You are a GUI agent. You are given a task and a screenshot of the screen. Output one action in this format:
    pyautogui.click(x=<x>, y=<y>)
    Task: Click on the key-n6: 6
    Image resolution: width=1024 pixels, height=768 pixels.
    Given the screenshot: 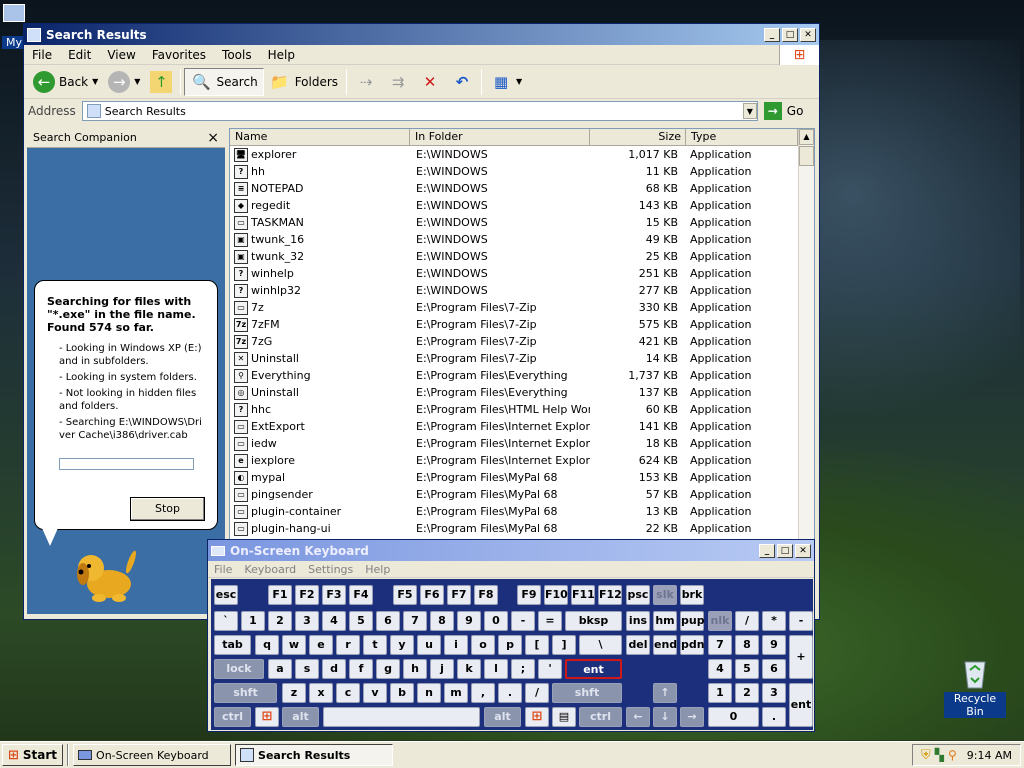 What is the action you would take?
    pyautogui.click(x=388, y=621)
    